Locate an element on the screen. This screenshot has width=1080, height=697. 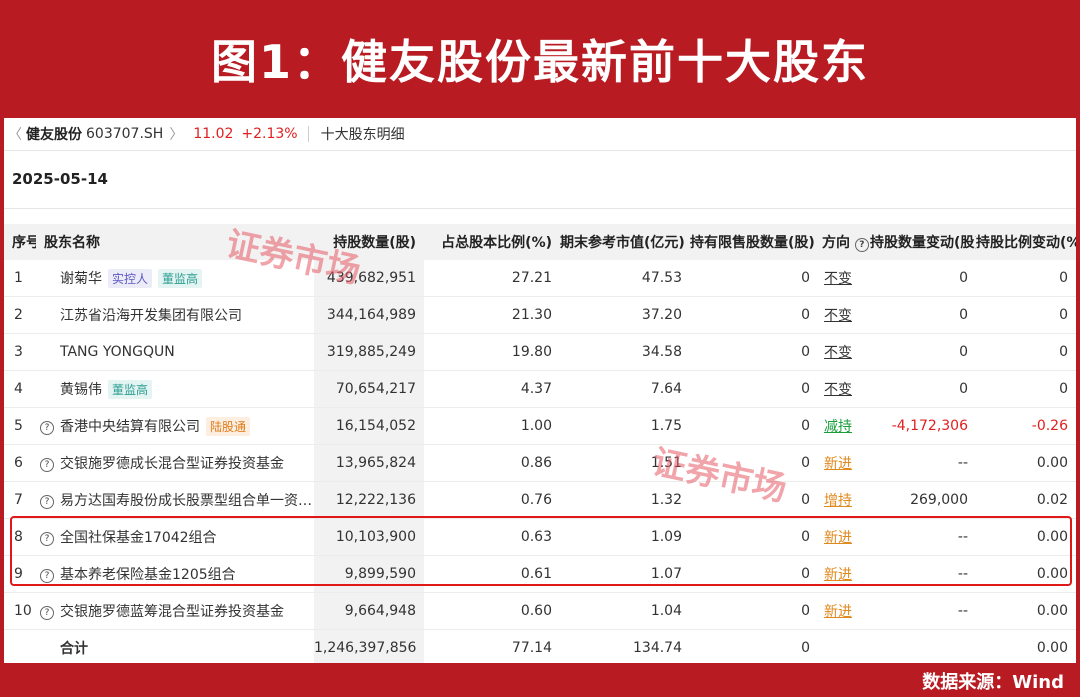
cell-shares: 10,103,900 is located at coordinates (369, 537).